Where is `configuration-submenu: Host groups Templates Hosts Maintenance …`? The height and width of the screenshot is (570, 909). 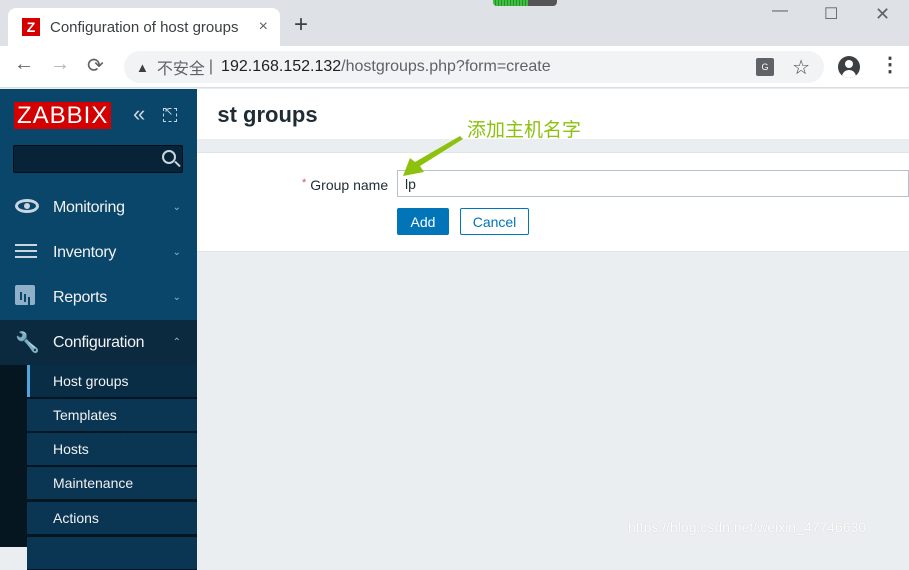 configuration-submenu: Host groups Templates Hosts Maintenance … is located at coordinates (98, 467).